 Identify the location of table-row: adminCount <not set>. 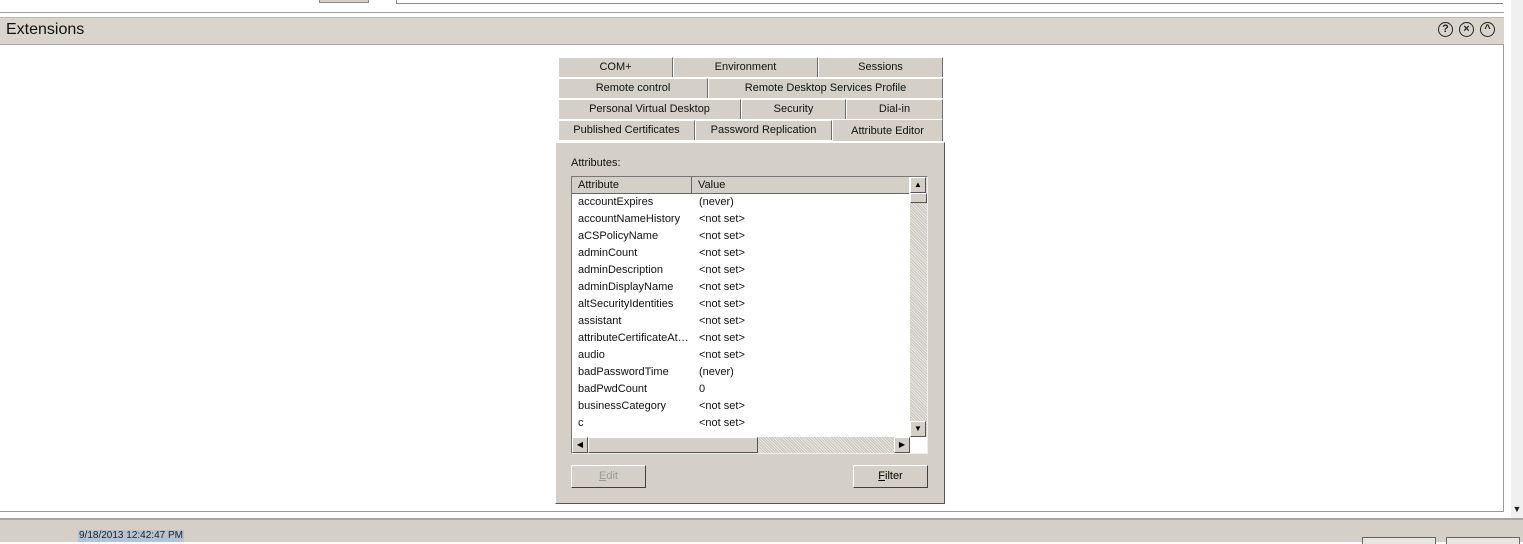
(740, 253).